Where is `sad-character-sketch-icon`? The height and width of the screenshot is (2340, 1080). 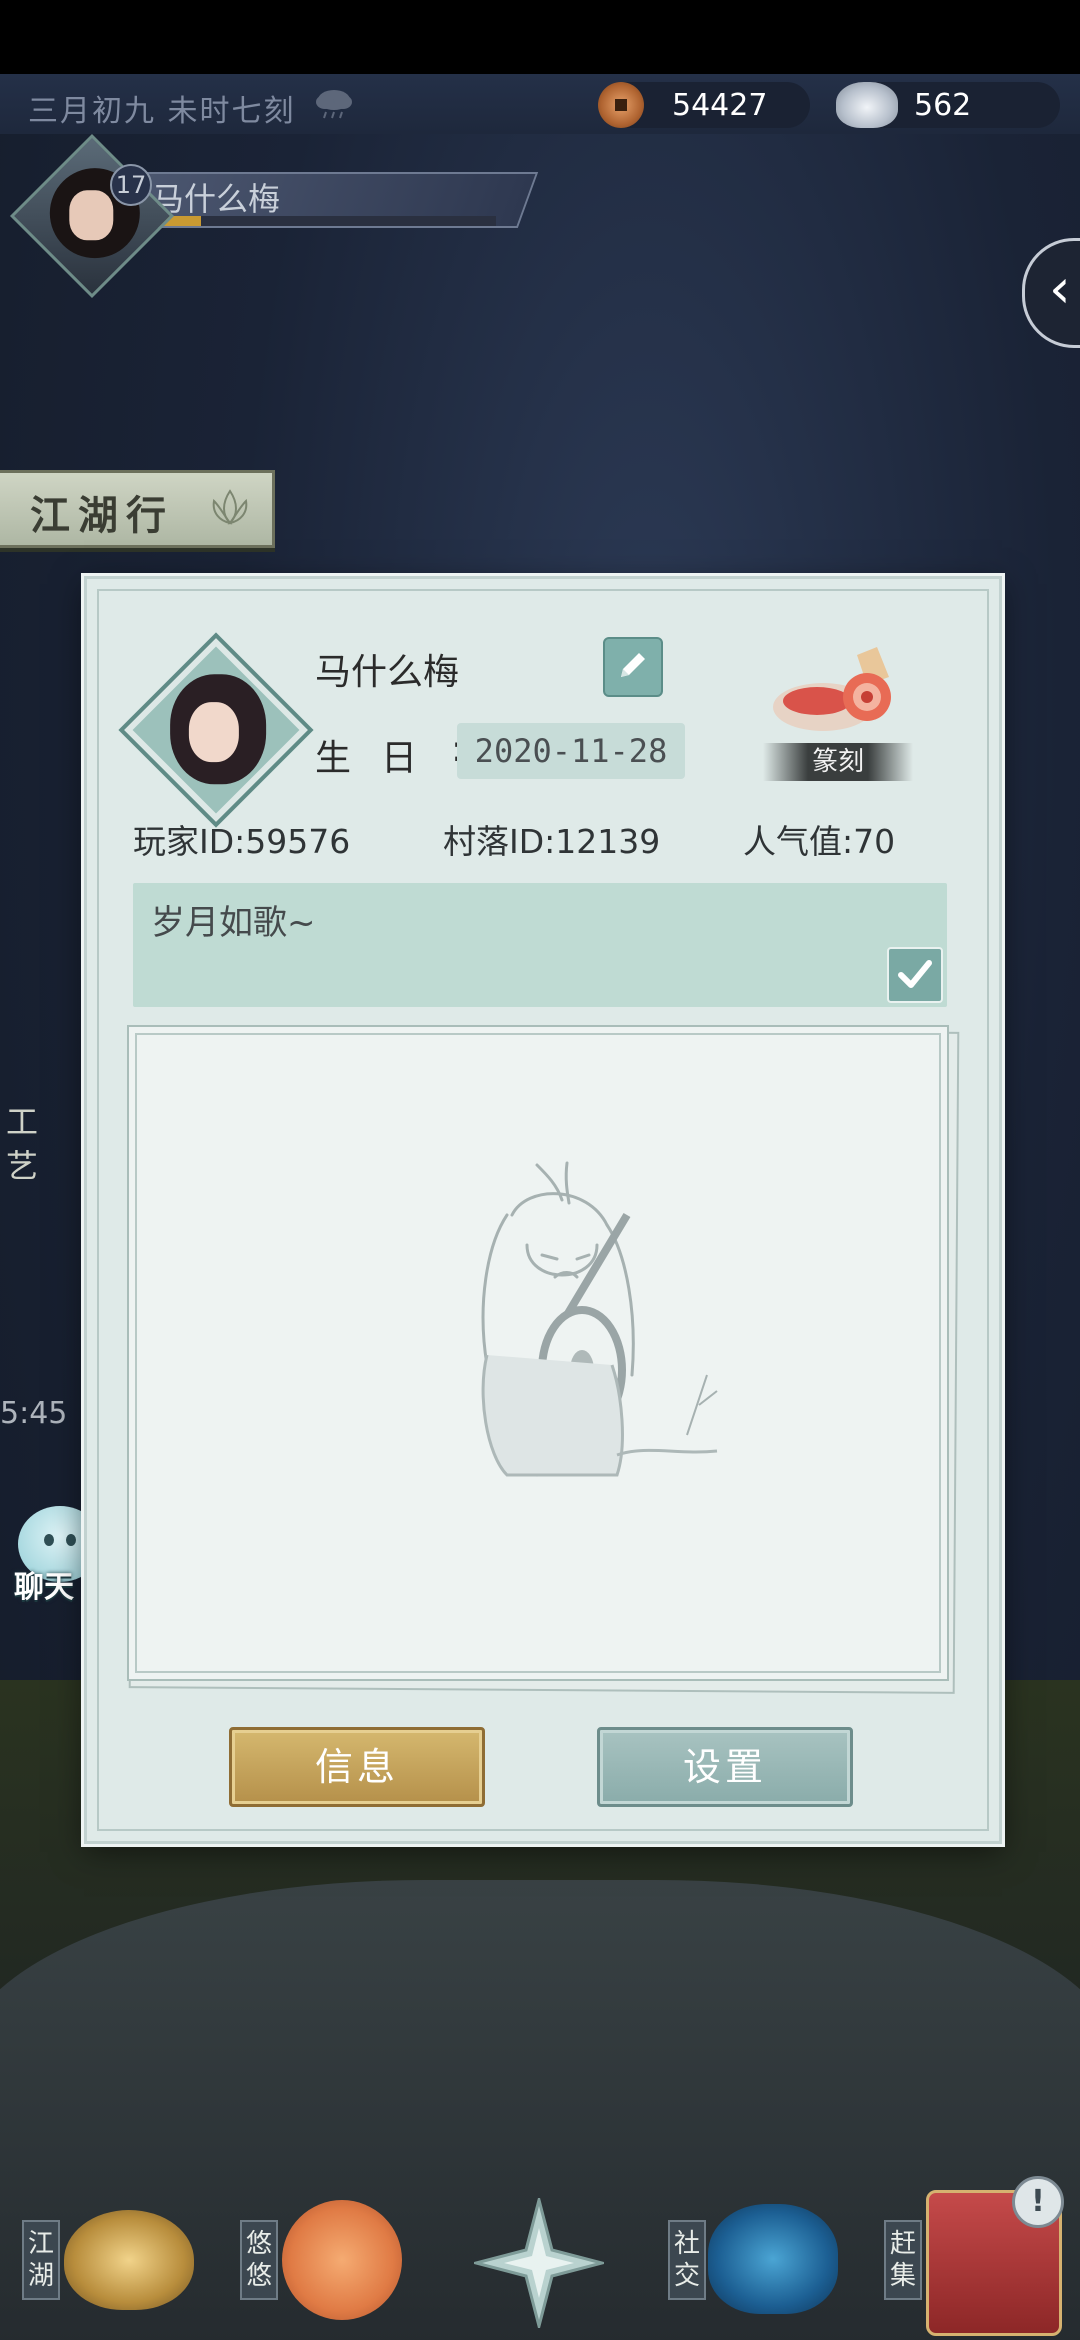 sad-character-sketch-icon is located at coordinates (599, 1319).